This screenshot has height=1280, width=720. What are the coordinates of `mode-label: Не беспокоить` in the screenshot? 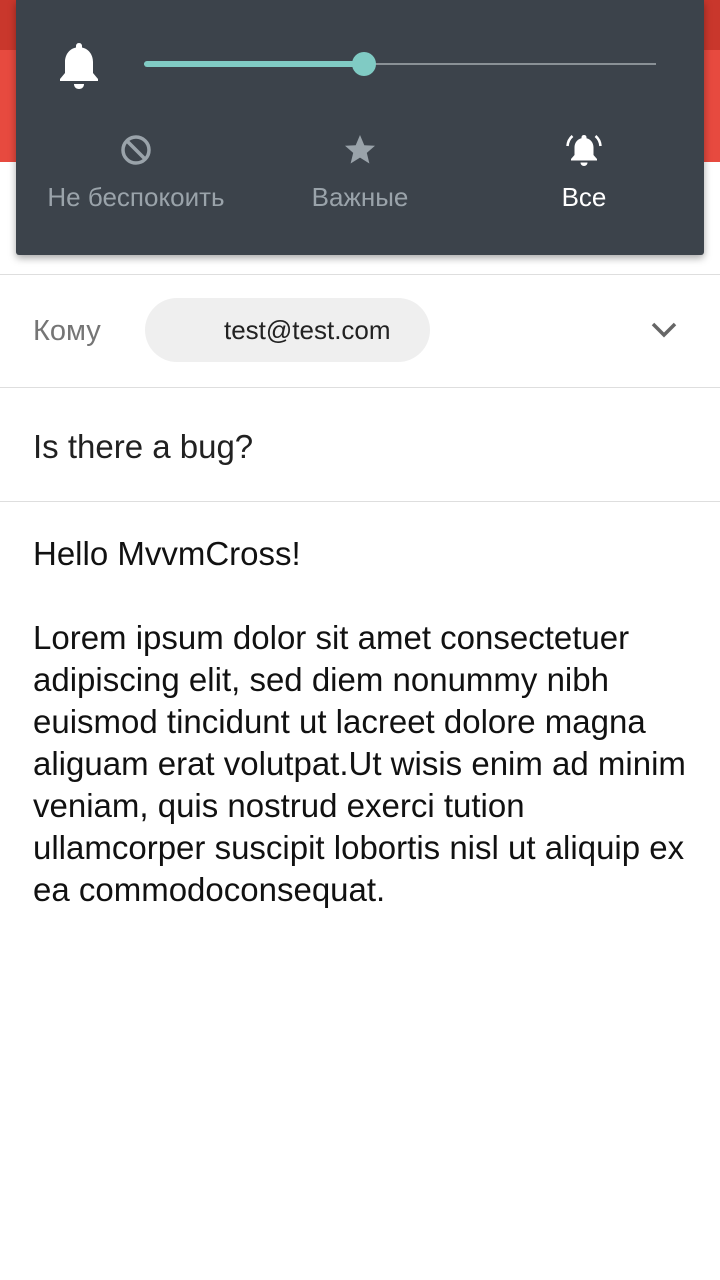 It's located at (136, 197).